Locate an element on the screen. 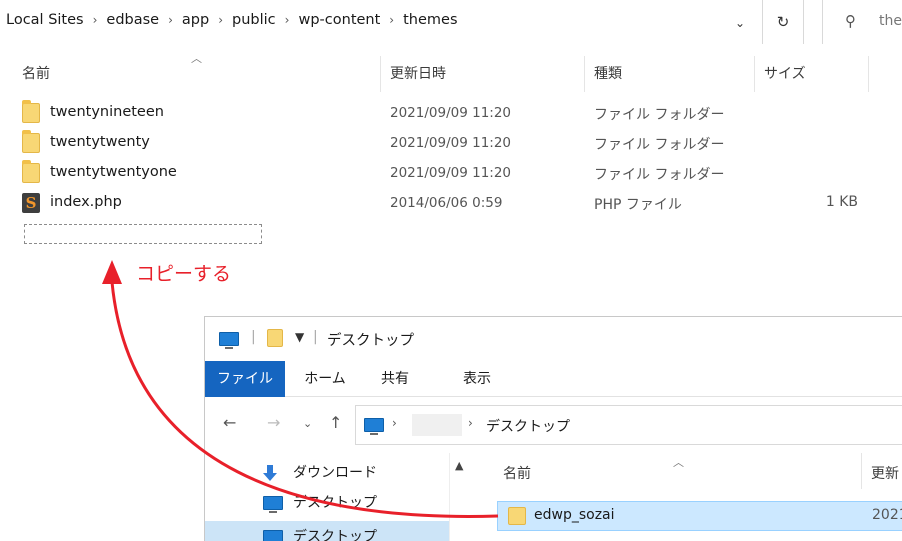 The image size is (902, 541). download-icon is located at coordinates (270, 473).